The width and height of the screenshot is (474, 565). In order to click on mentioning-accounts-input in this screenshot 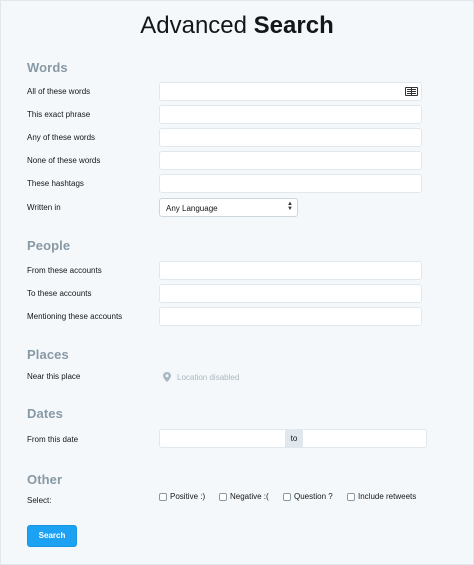, I will do `click(290, 316)`.